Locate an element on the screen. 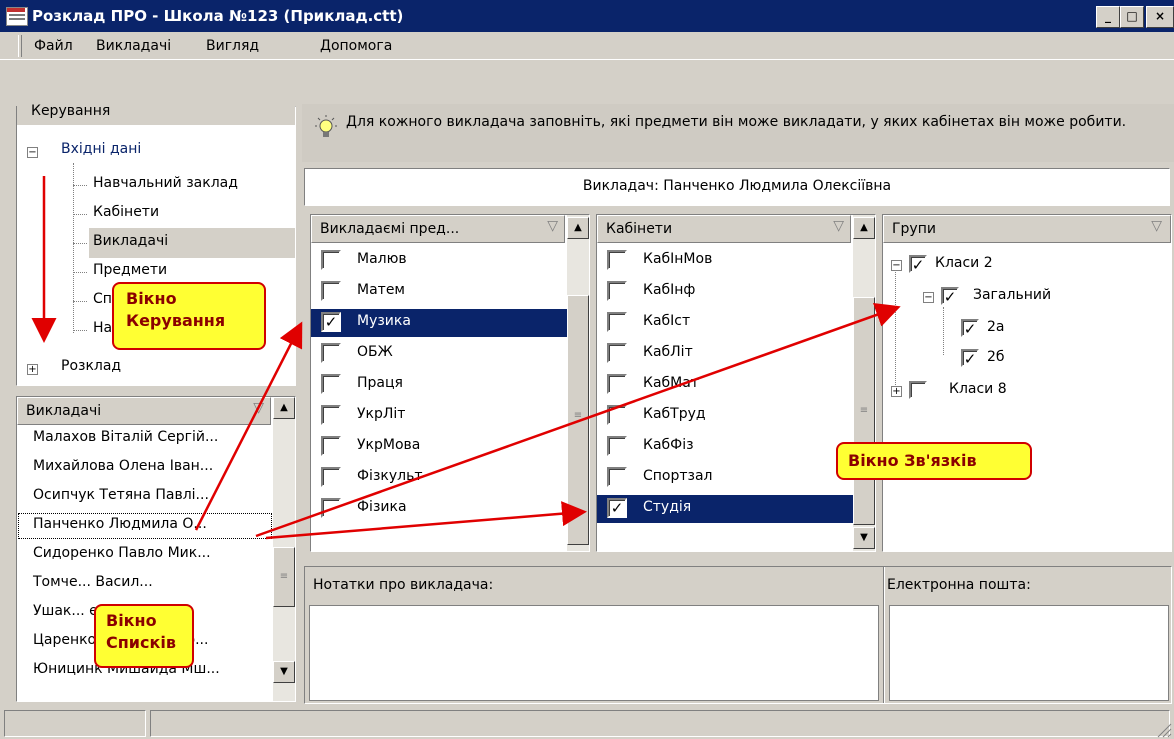 The width and height of the screenshot is (1174, 739). tree-item-sp: Сп is located at coordinates (102, 299).